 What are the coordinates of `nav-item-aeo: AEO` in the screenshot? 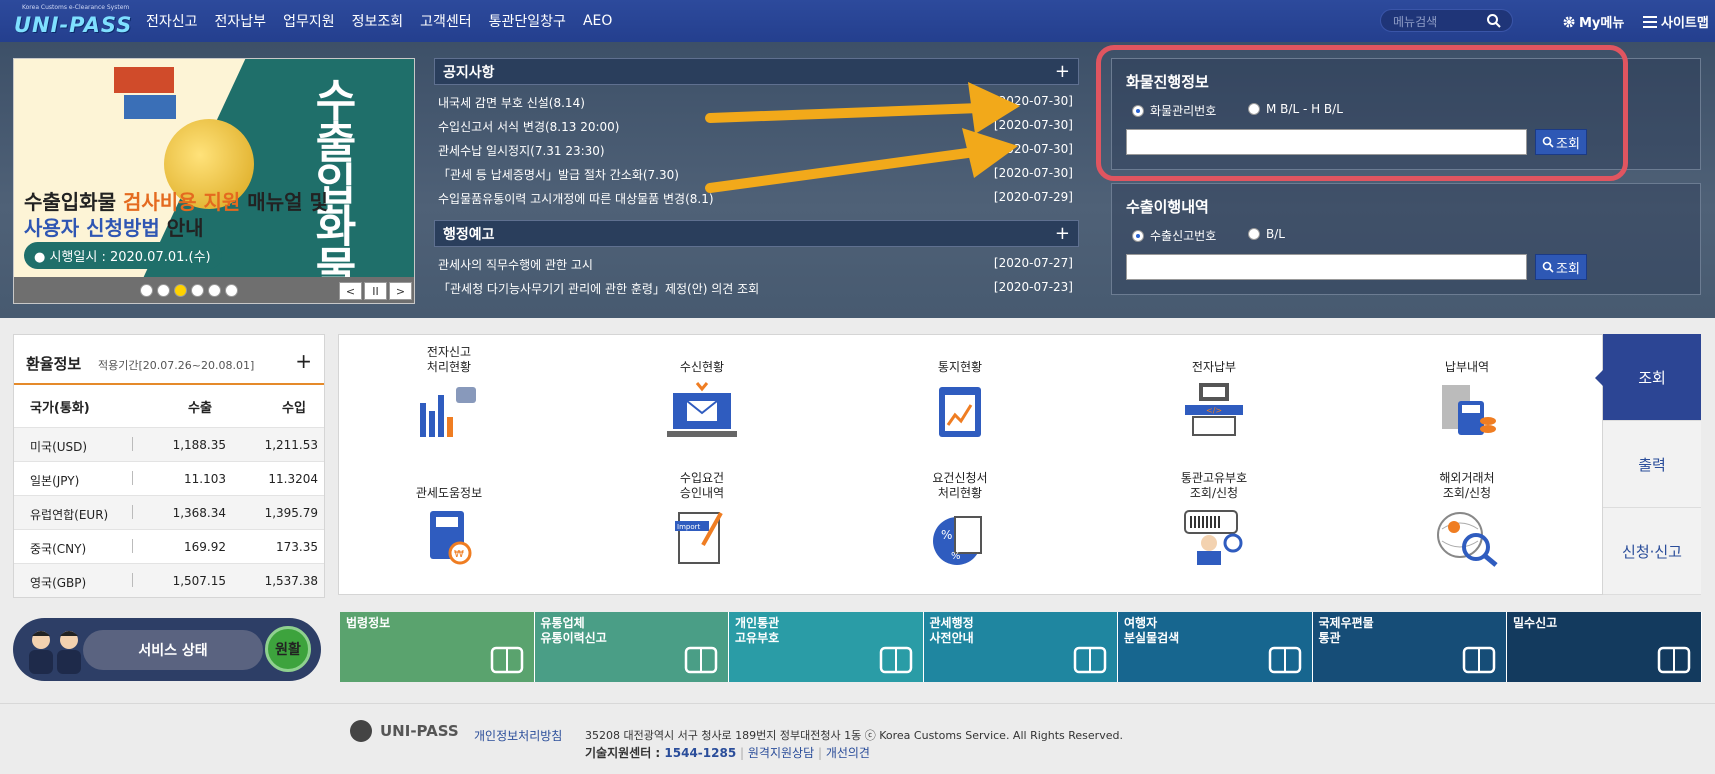 It's located at (597, 21).